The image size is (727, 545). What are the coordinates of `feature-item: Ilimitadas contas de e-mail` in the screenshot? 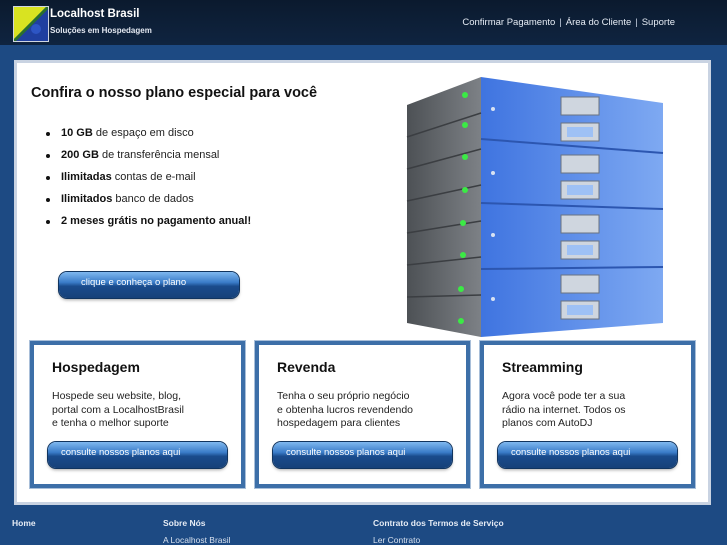 It's located at (148, 182).